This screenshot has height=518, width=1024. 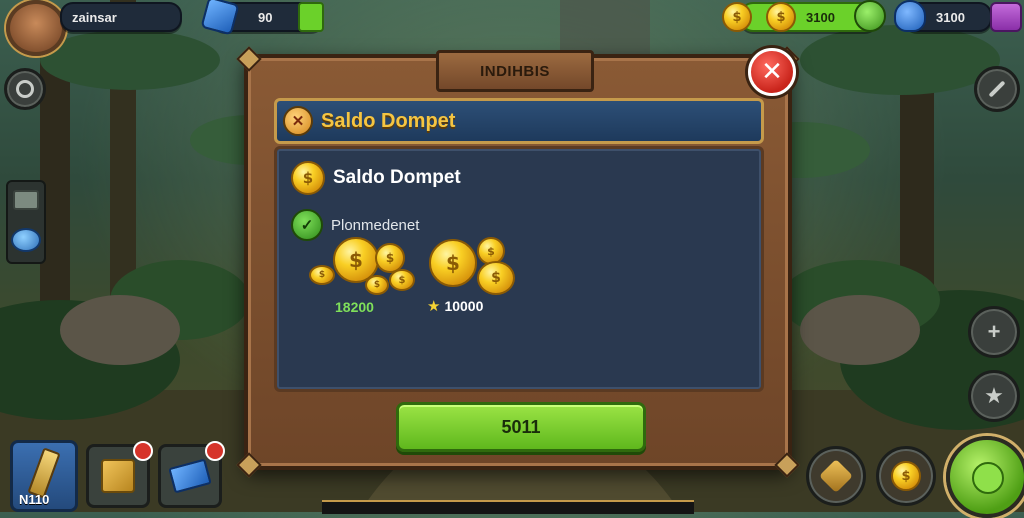 I want to click on balance-label: Saldo Dompet, so click(x=397, y=177).